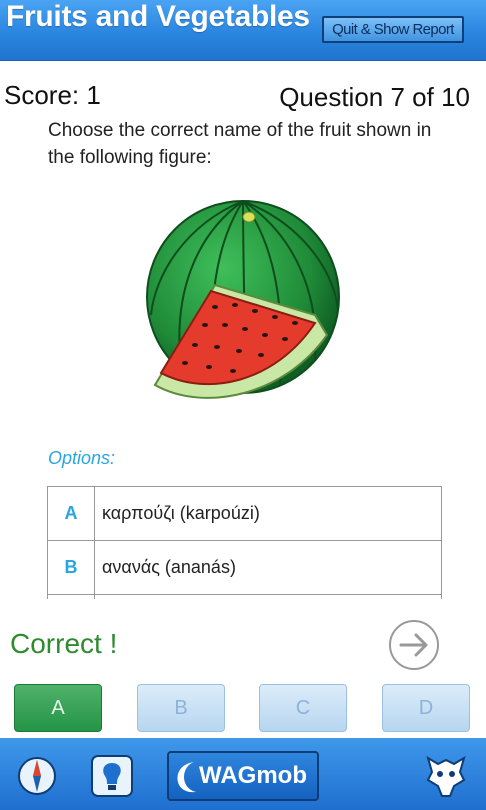 The image size is (486, 810). Describe the element at coordinates (37, 776) in the screenshot. I see `compass-icon` at that location.